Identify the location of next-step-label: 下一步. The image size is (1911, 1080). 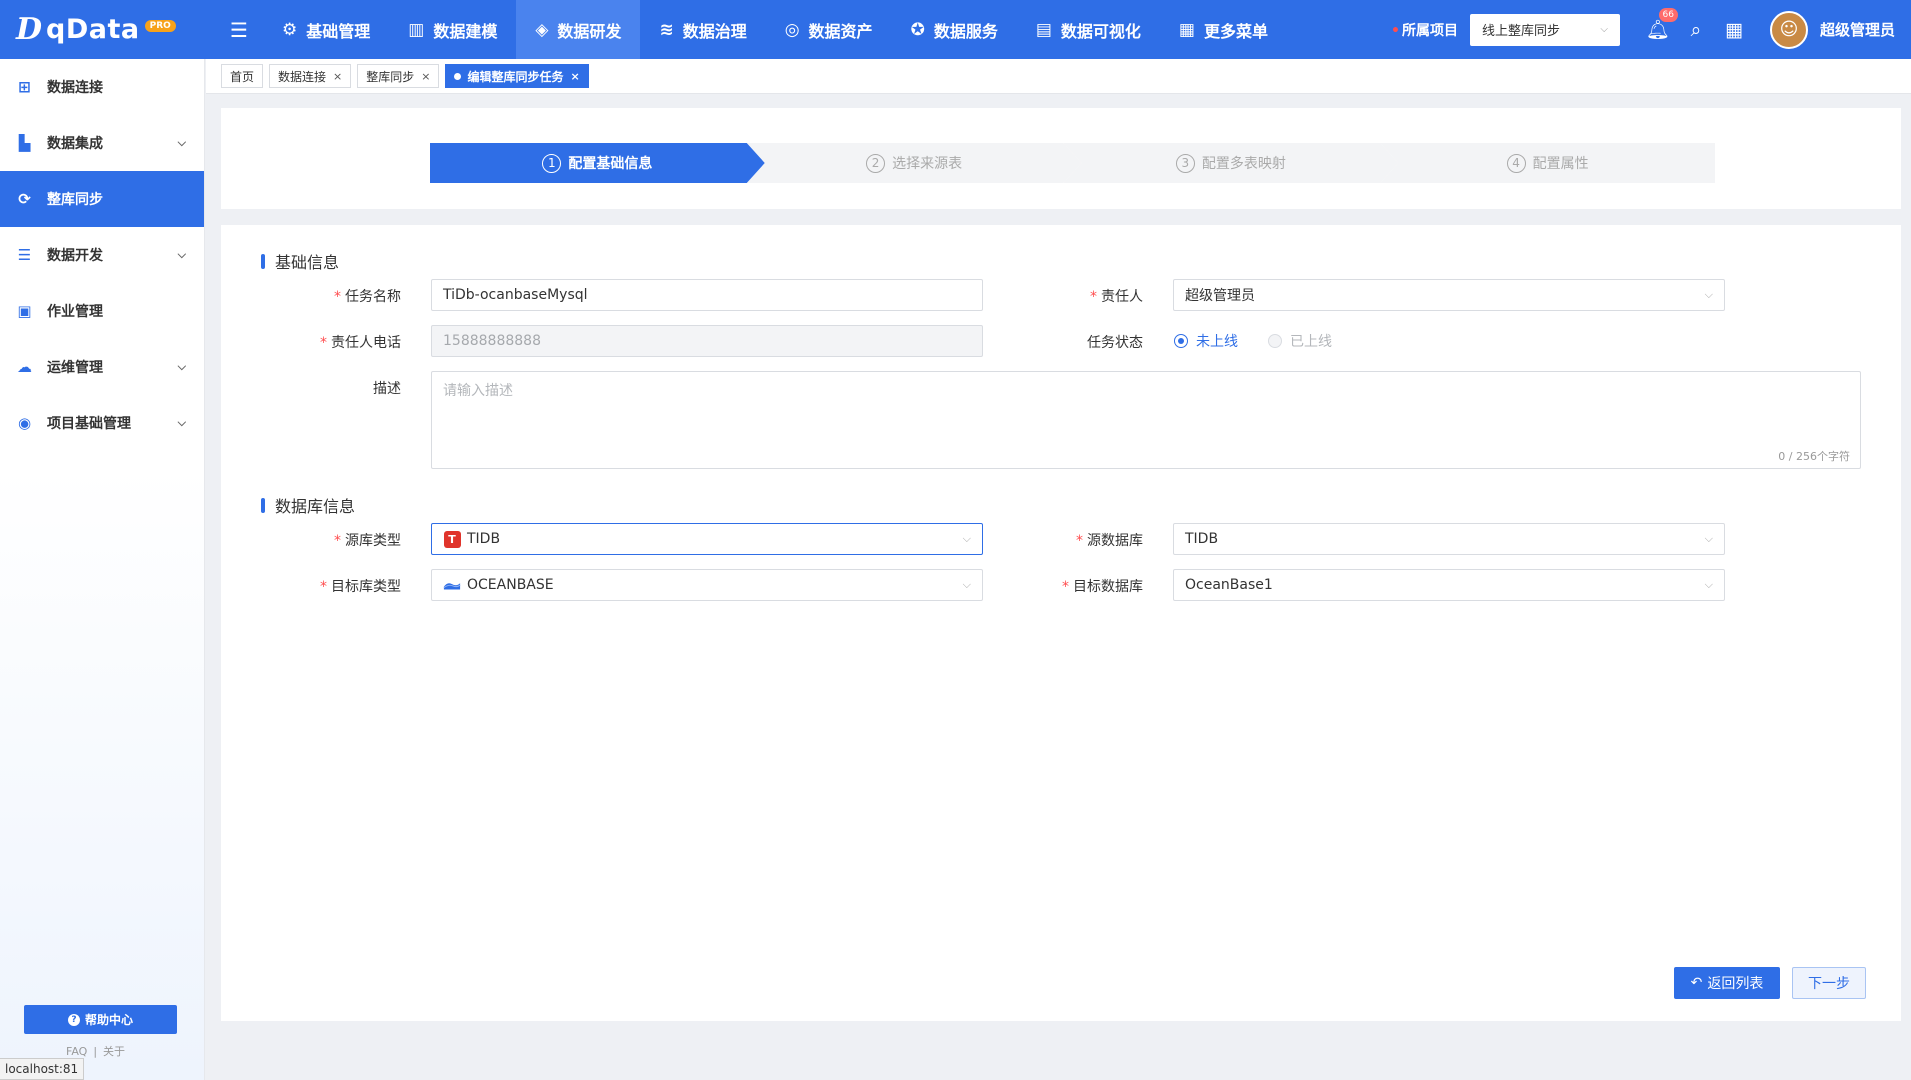
(1829, 984).